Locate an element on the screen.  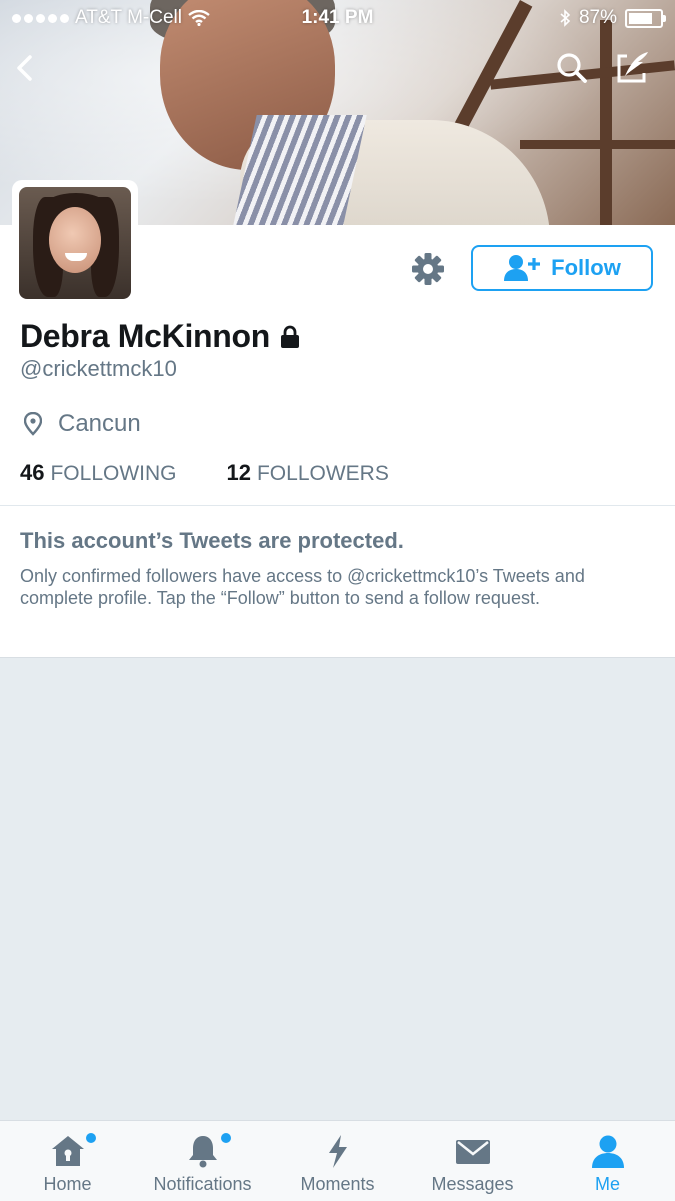
status-bar: AT&T M-Cell 1:41 PM 87% is located at coordinates (337, 18).